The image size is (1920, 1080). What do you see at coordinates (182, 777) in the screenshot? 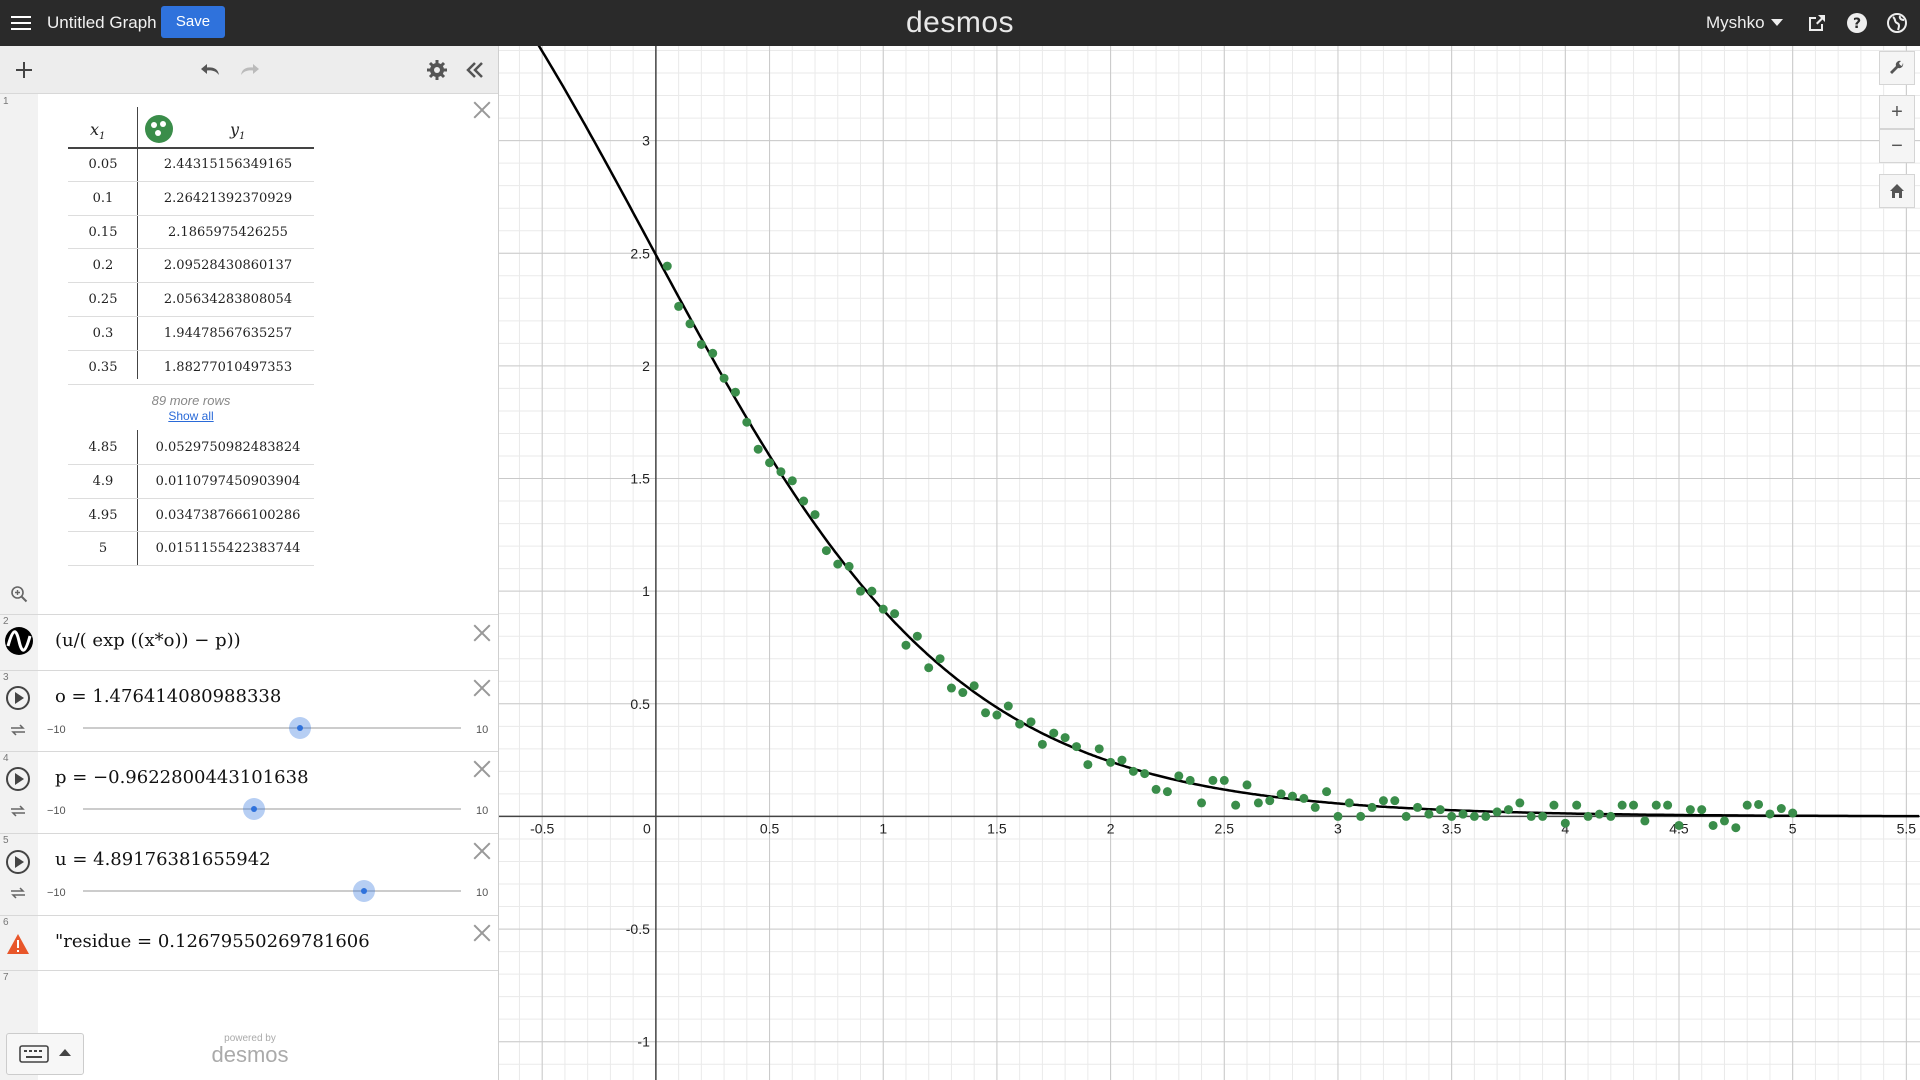
I see `slider-p-label: p = −0.9622800443101638` at bounding box center [182, 777].